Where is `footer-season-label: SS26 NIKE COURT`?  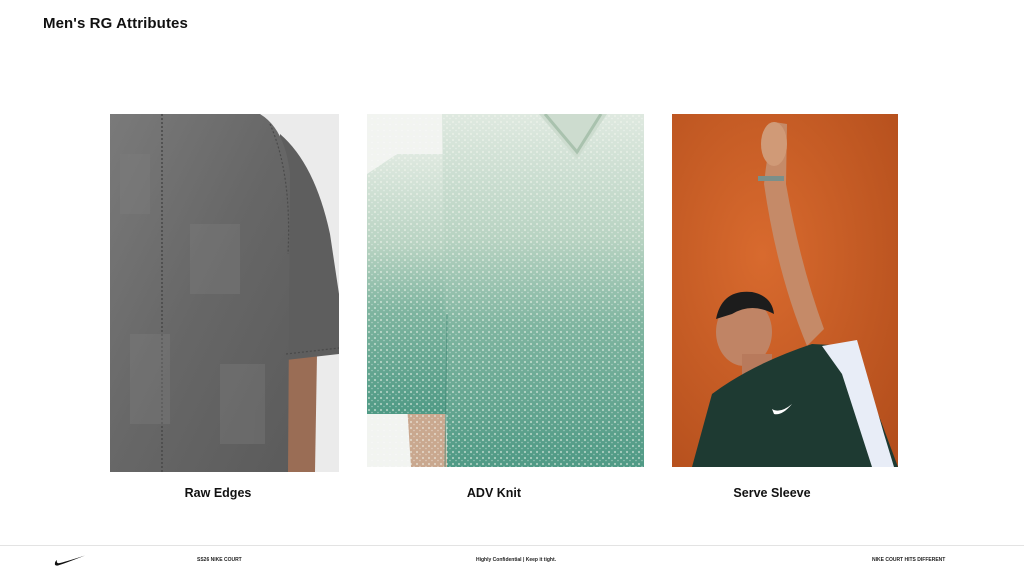 footer-season-label: SS26 NIKE COURT is located at coordinates (219, 560).